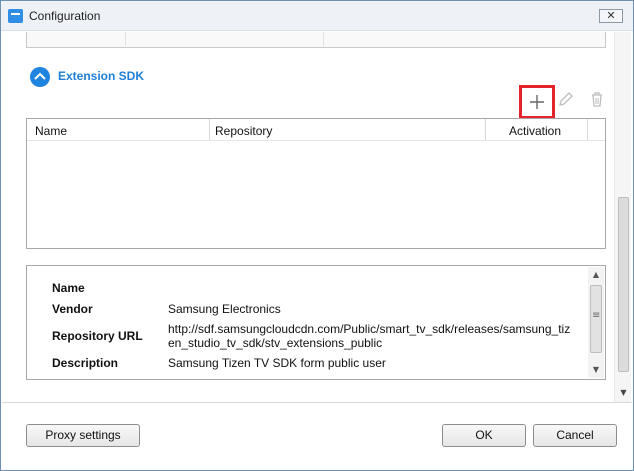 This screenshot has height=471, width=634. I want to click on ok-button: OK, so click(484, 435).